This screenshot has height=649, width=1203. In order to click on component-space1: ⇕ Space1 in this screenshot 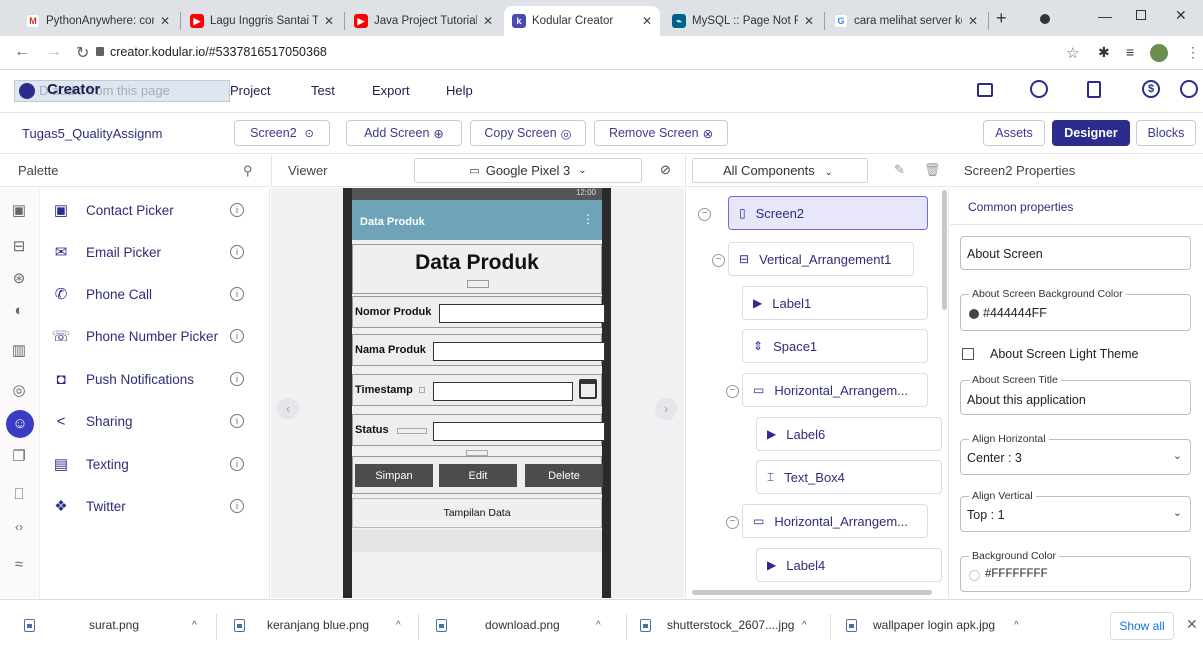, I will do `click(835, 346)`.